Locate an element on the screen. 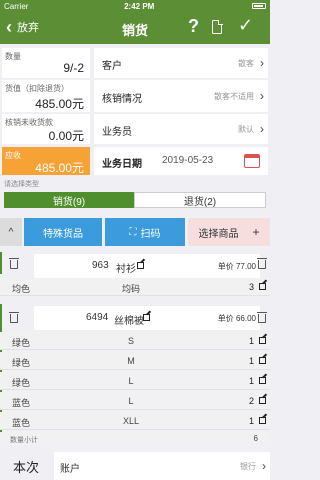 The height and width of the screenshot is (480, 320). item-2-code: 6494 is located at coordinates (97, 317).